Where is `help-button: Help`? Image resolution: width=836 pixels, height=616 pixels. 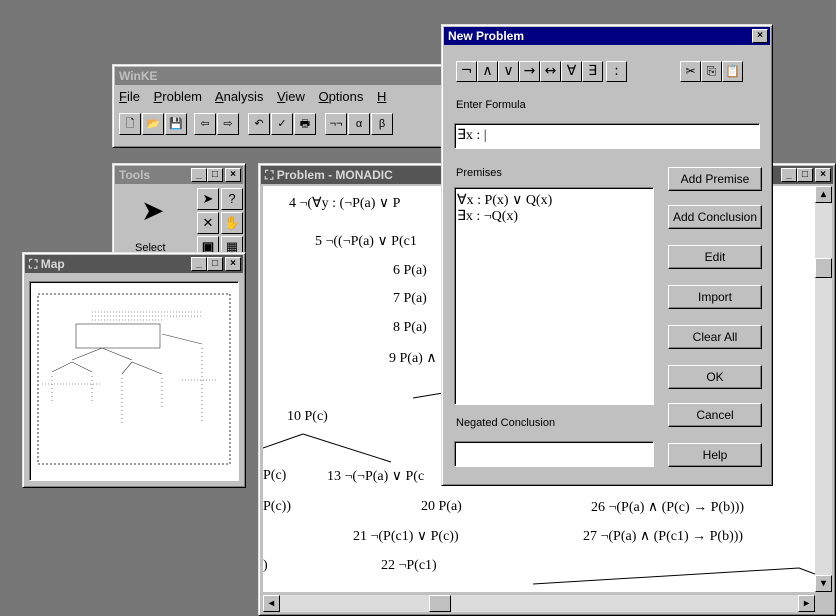
help-button: Help is located at coordinates (715, 455).